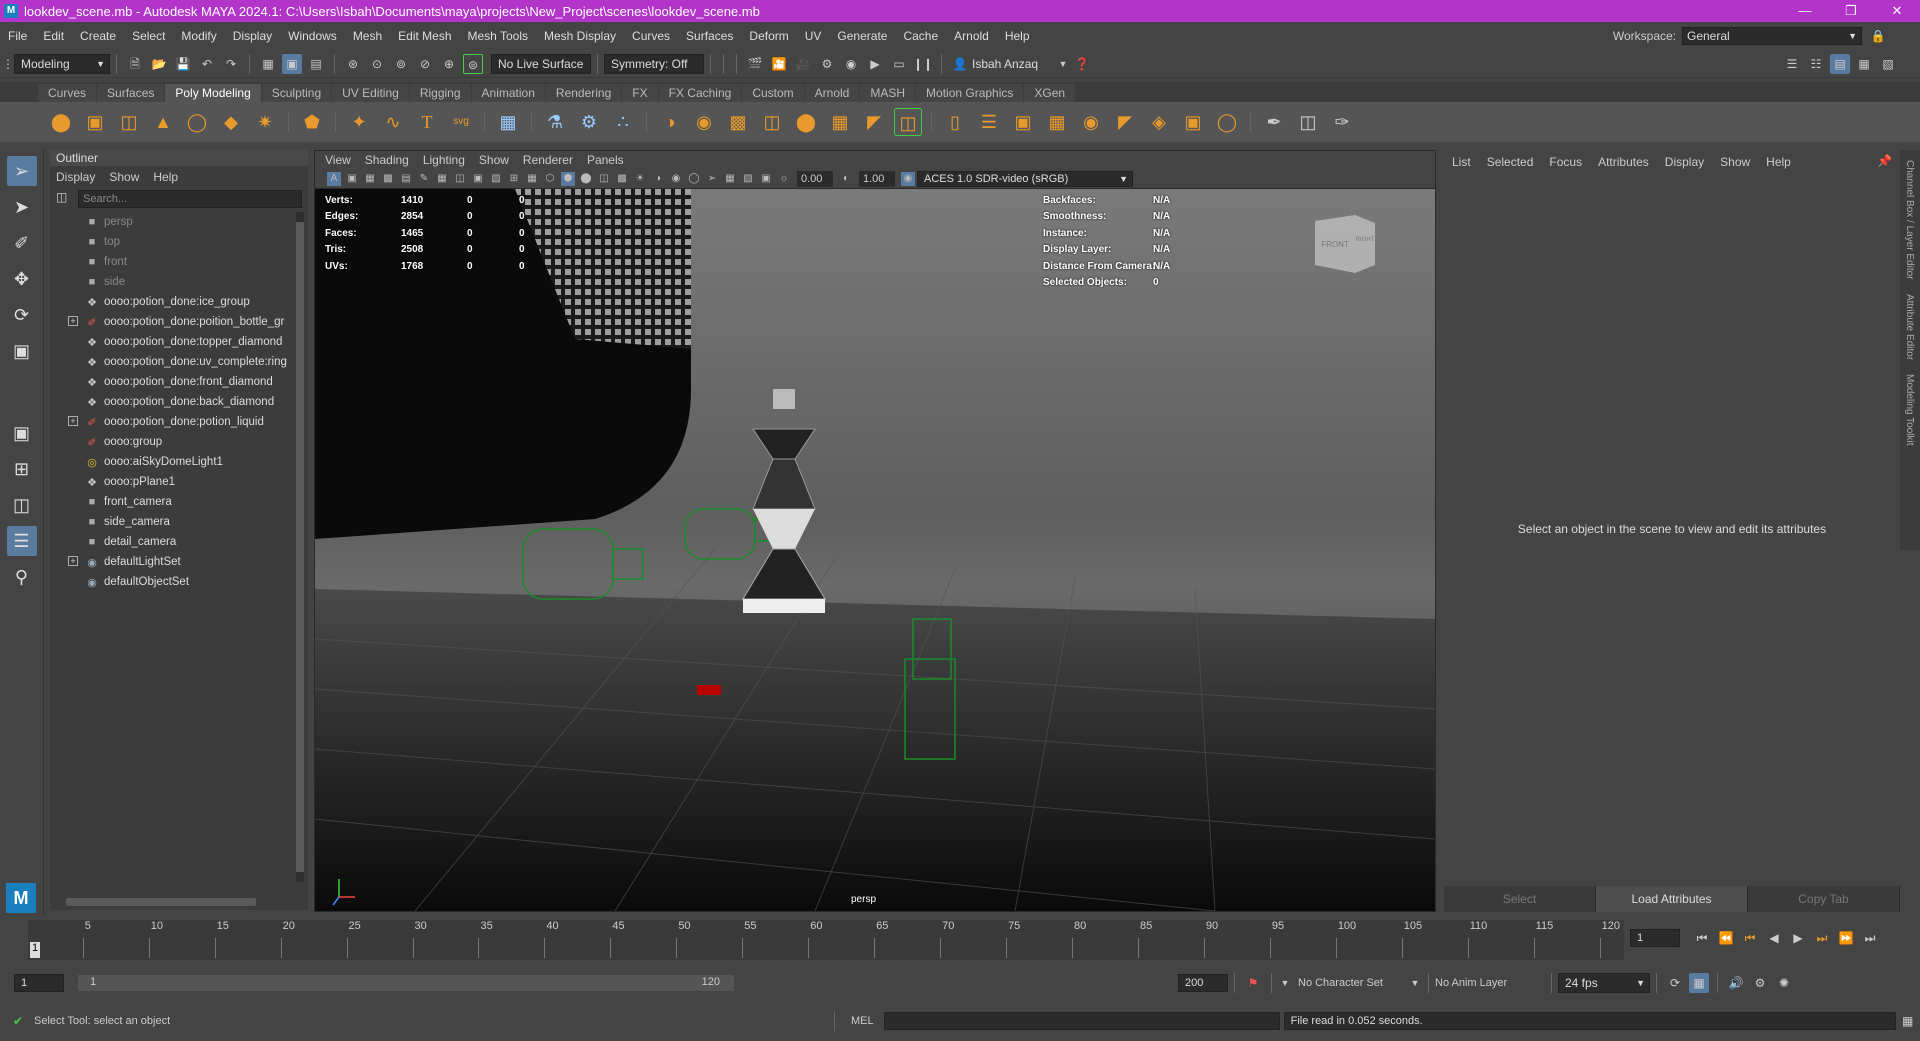  Describe the element at coordinates (22, 577) in the screenshot. I see `search-icon: ⚲` at that location.